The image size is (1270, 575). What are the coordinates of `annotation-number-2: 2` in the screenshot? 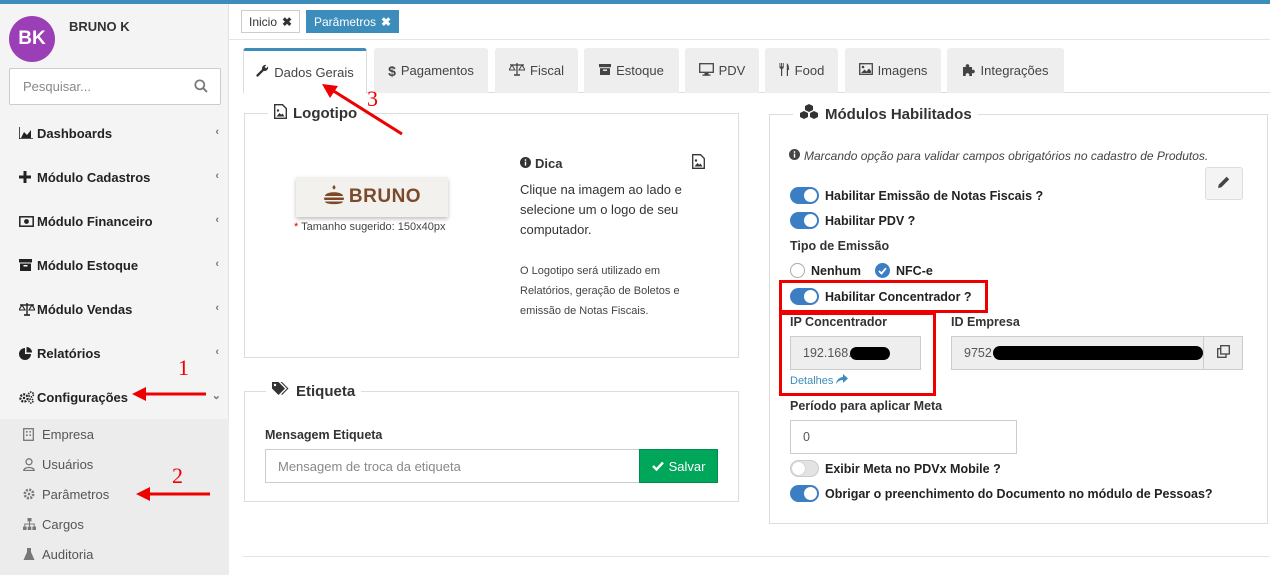 It's located at (177, 475).